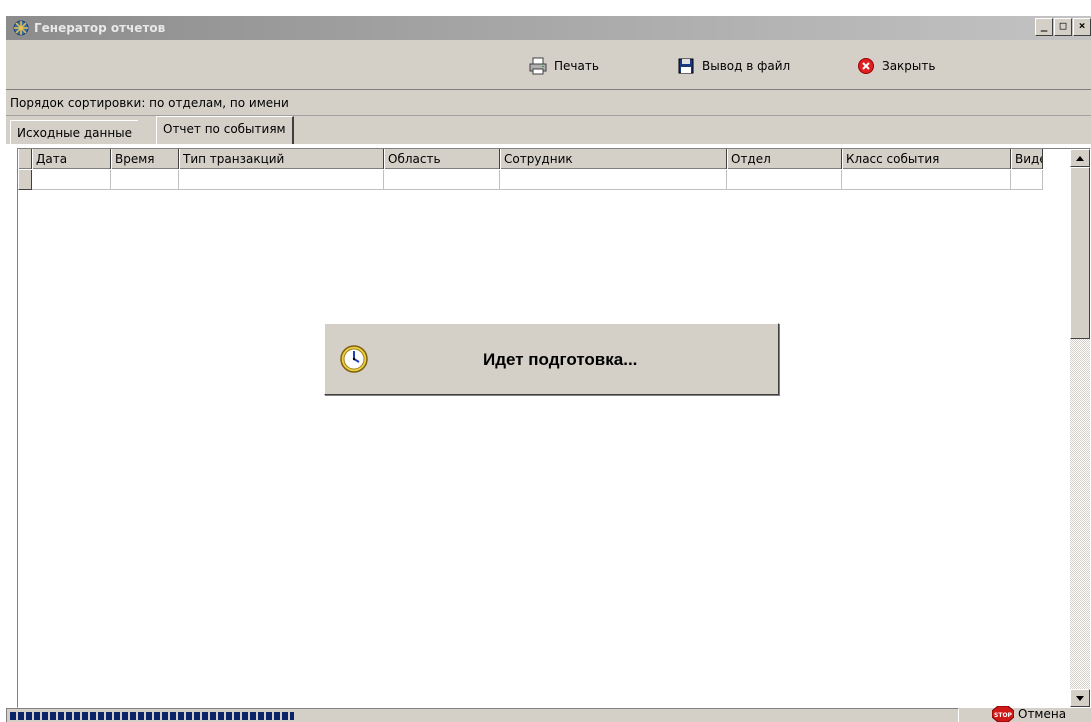  I want to click on clock-icon, so click(354, 359).